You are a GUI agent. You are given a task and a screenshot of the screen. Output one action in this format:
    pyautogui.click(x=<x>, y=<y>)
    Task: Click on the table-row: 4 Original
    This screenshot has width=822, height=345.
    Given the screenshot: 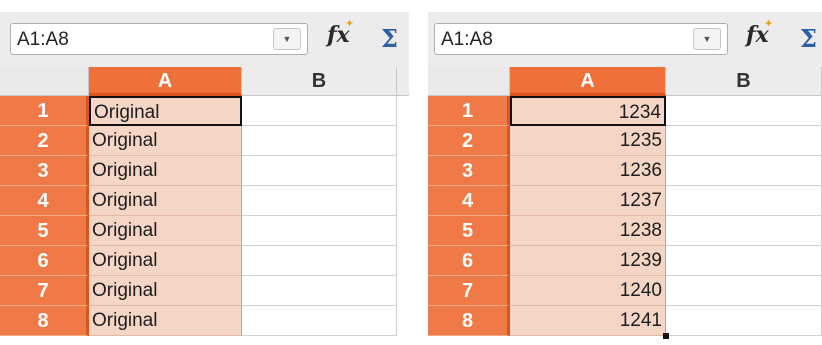 What is the action you would take?
    pyautogui.click(x=204, y=201)
    